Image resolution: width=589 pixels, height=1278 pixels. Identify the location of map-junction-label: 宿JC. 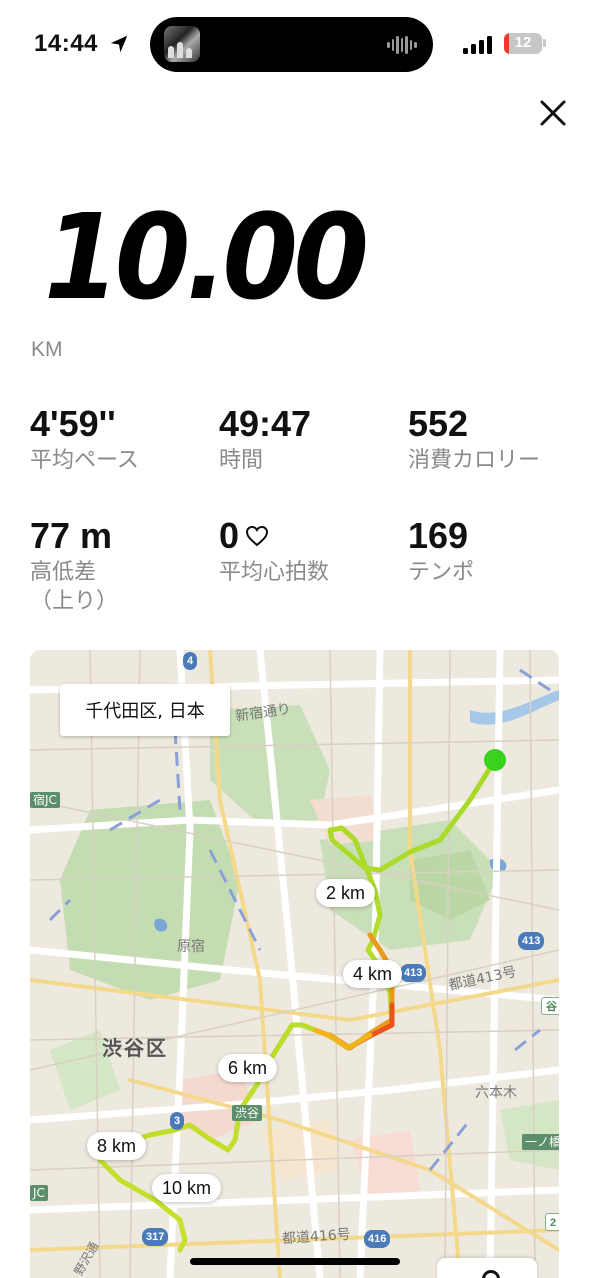
(45, 800).